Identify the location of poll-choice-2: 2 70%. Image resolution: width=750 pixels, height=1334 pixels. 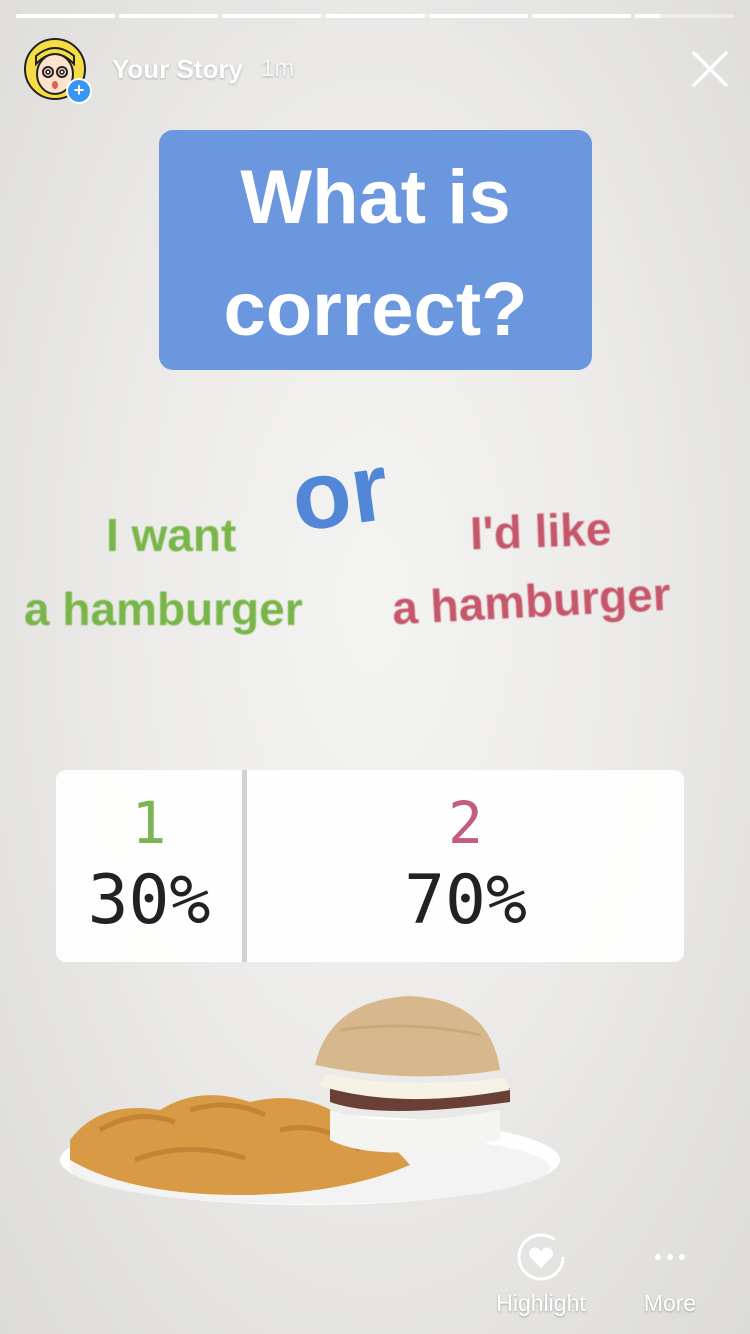
(465, 866).